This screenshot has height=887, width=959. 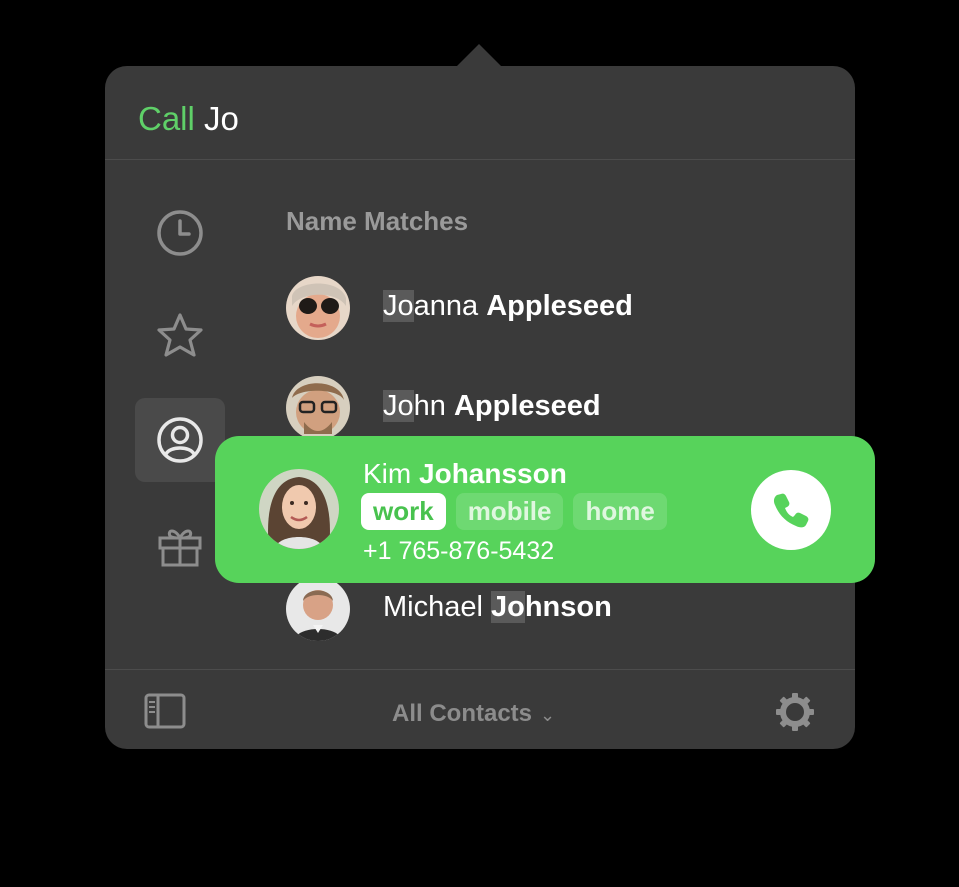 I want to click on phone-icon, so click(x=791, y=510).